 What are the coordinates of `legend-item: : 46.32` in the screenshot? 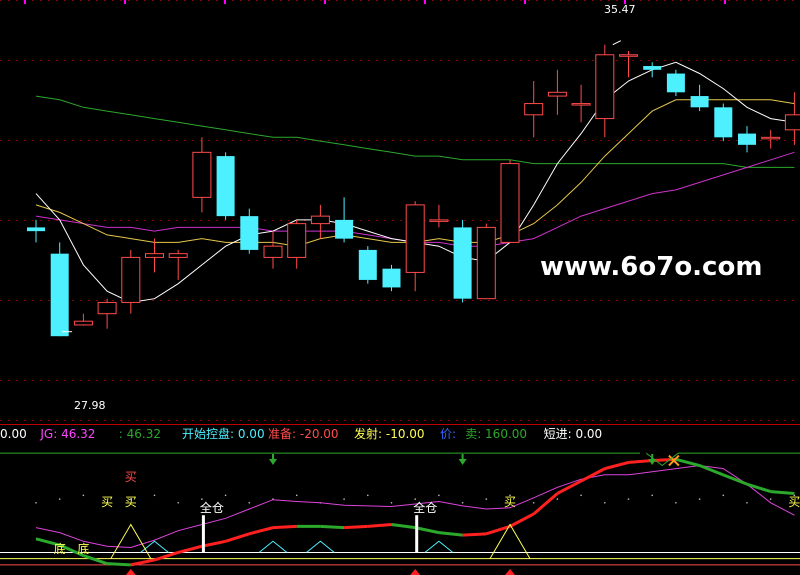 It's located at (140, 434).